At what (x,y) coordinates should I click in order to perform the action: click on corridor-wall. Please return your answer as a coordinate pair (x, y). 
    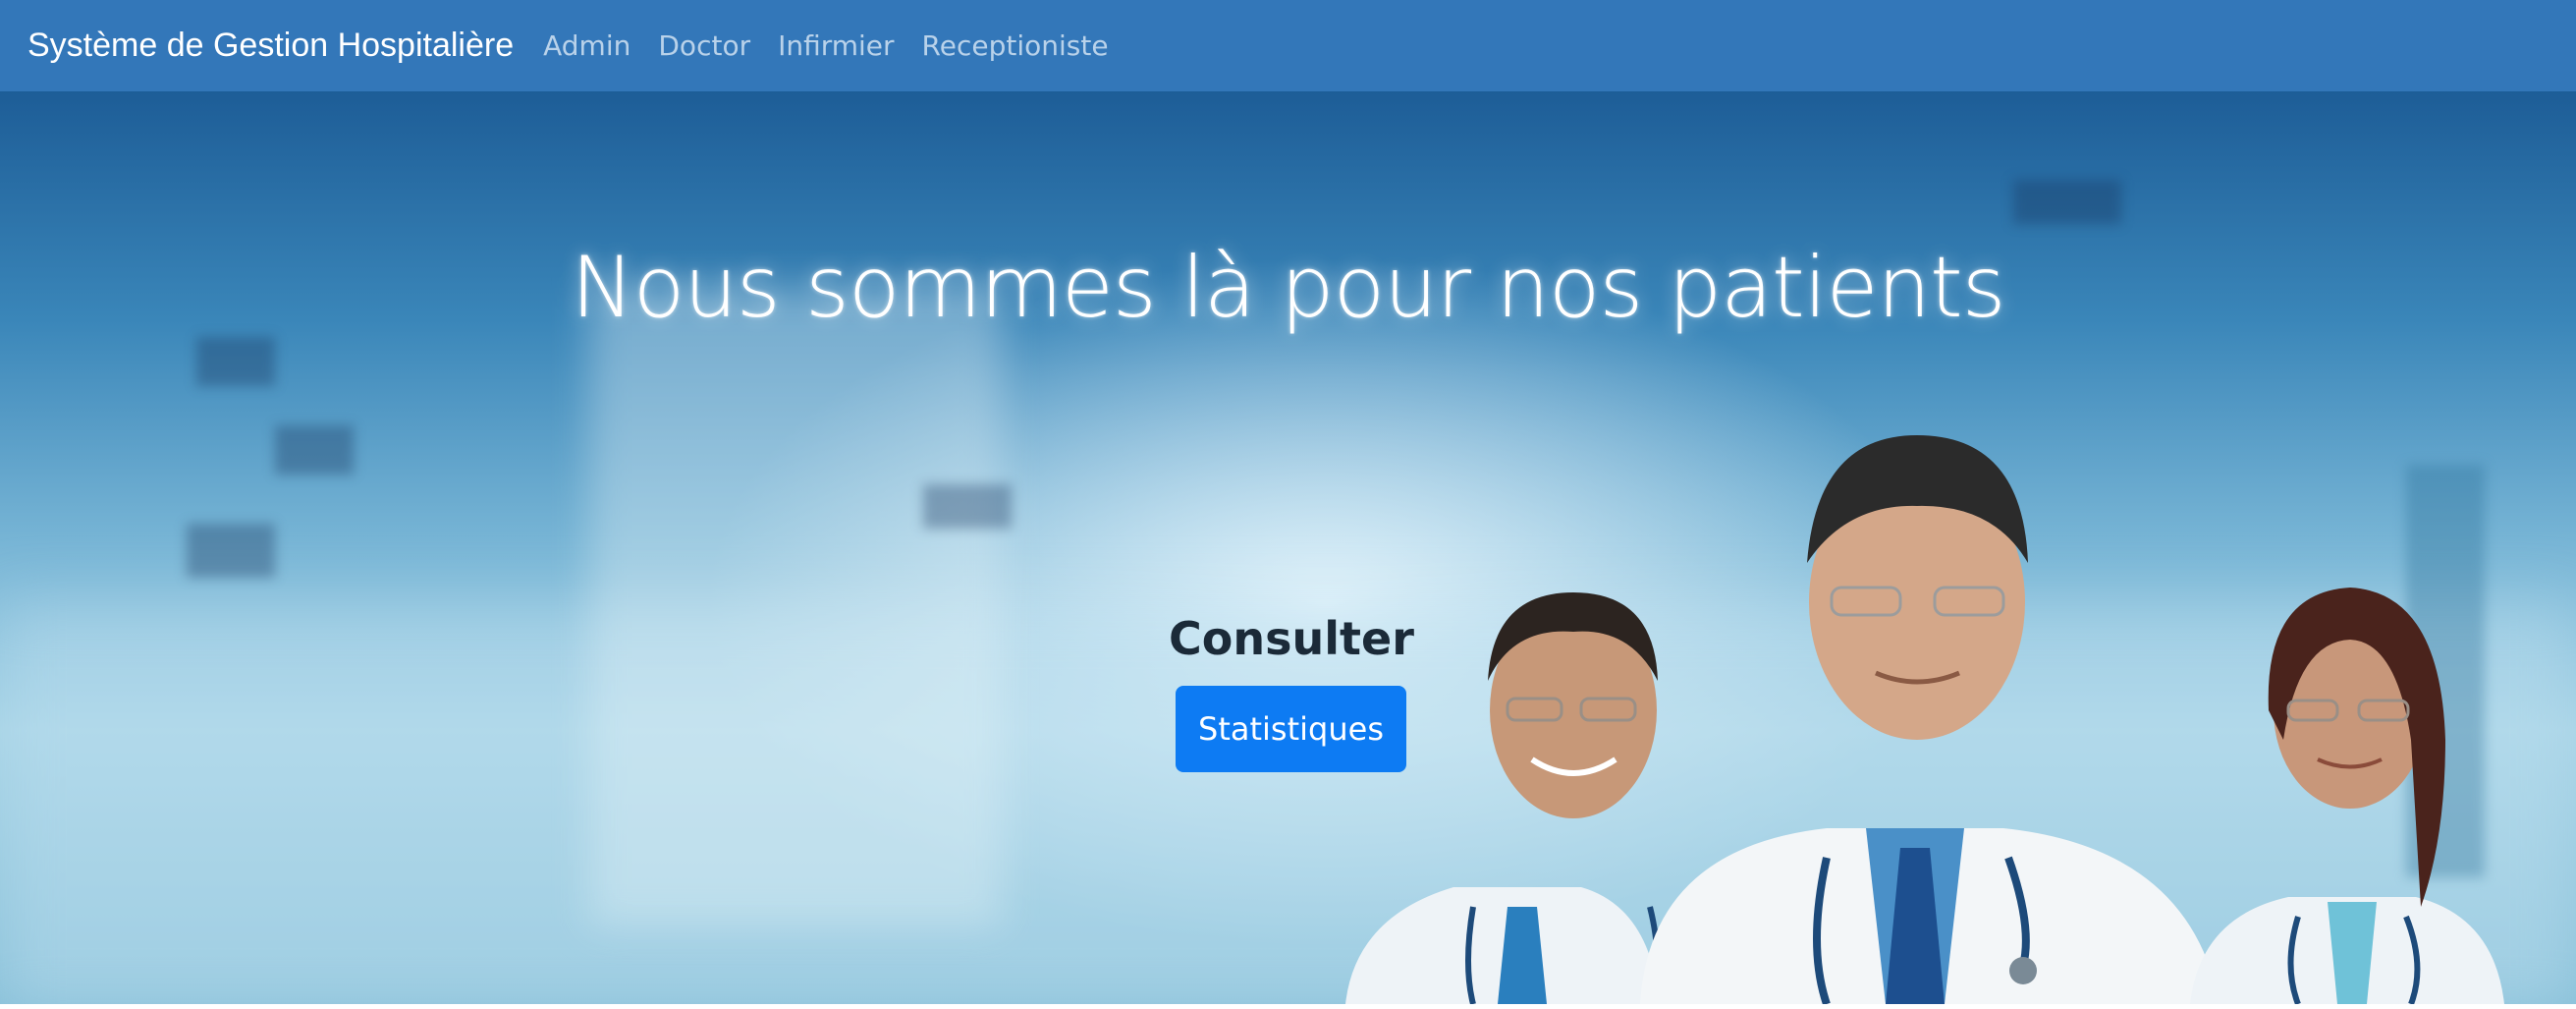
    Looking at the image, I should click on (796, 607).